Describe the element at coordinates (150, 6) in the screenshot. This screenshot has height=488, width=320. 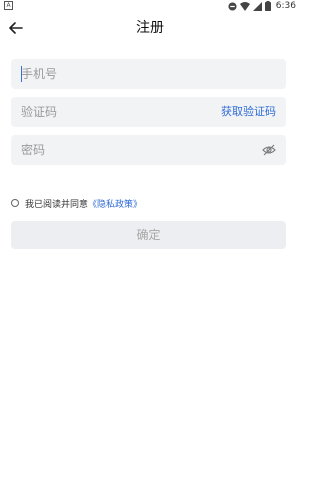
I see `status-bar: A 6:36` at that location.